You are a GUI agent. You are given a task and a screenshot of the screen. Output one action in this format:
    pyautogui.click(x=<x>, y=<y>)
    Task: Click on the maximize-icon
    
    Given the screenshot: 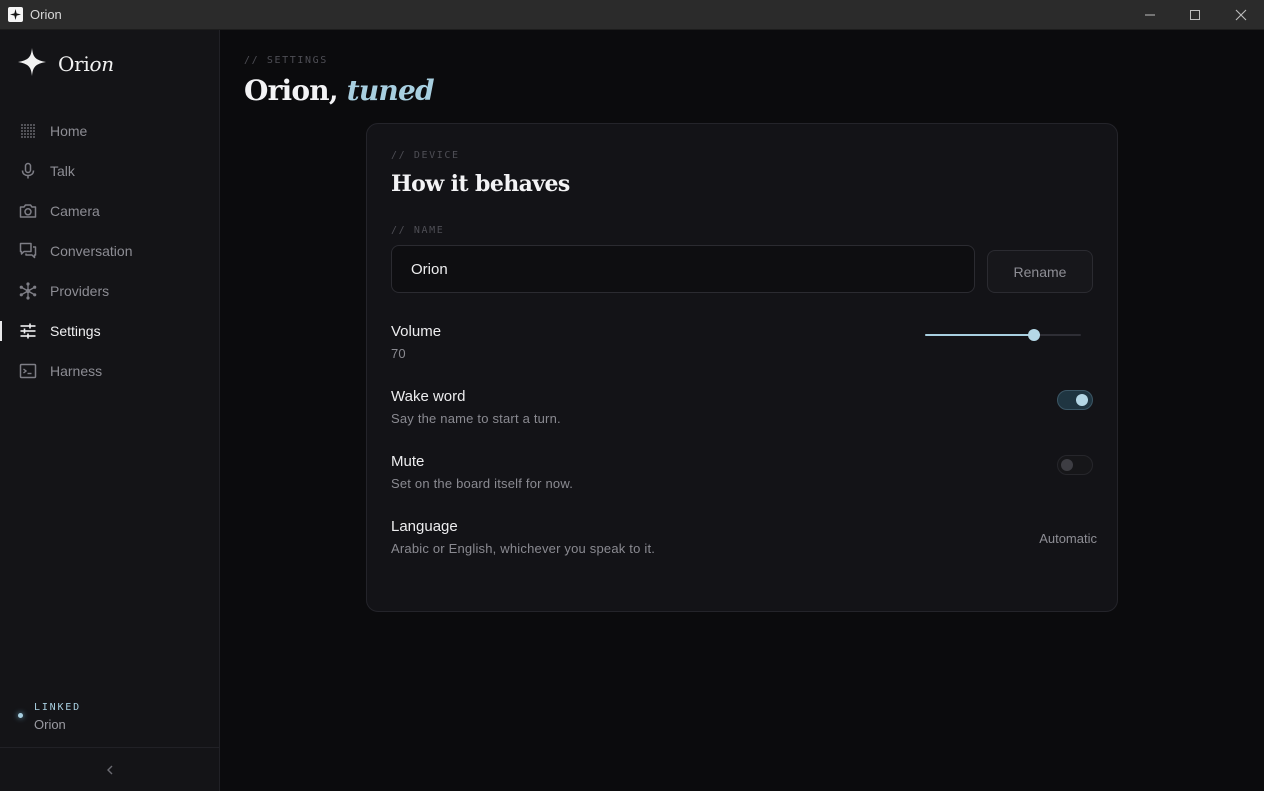 What is the action you would take?
    pyautogui.click(x=1195, y=15)
    